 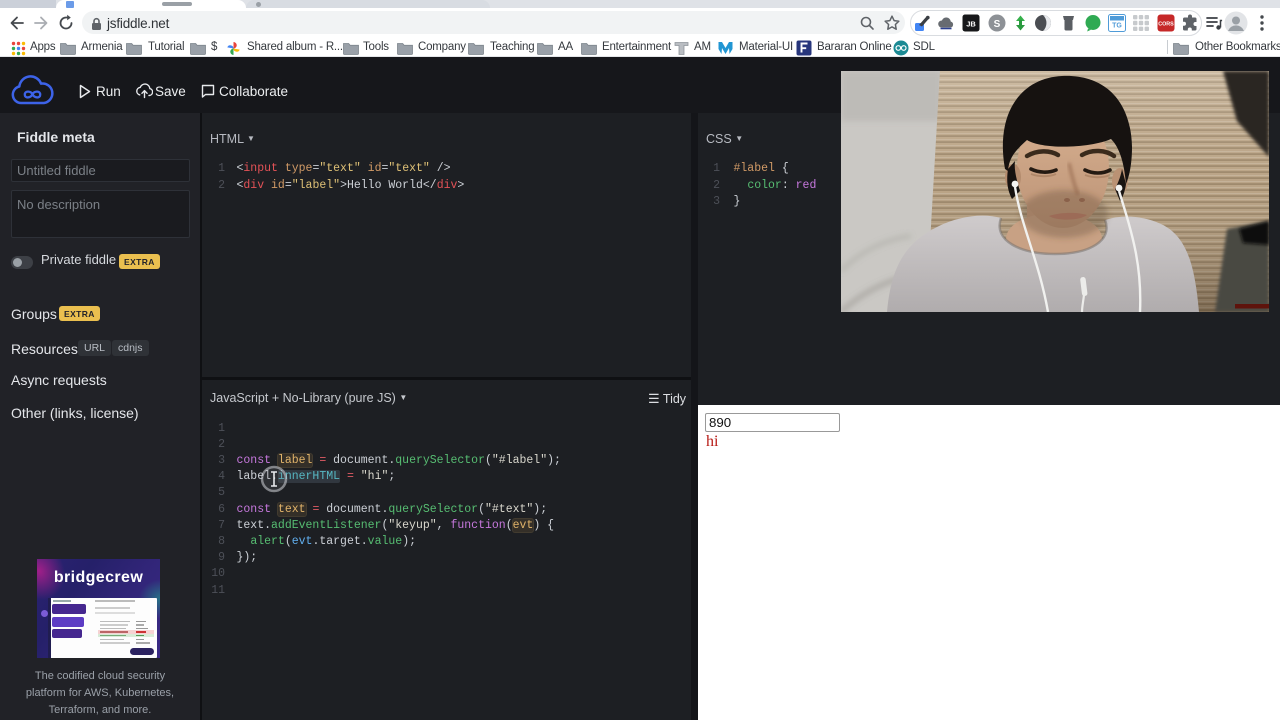 I want to click on svg-text: JB, so click(x=971, y=24).